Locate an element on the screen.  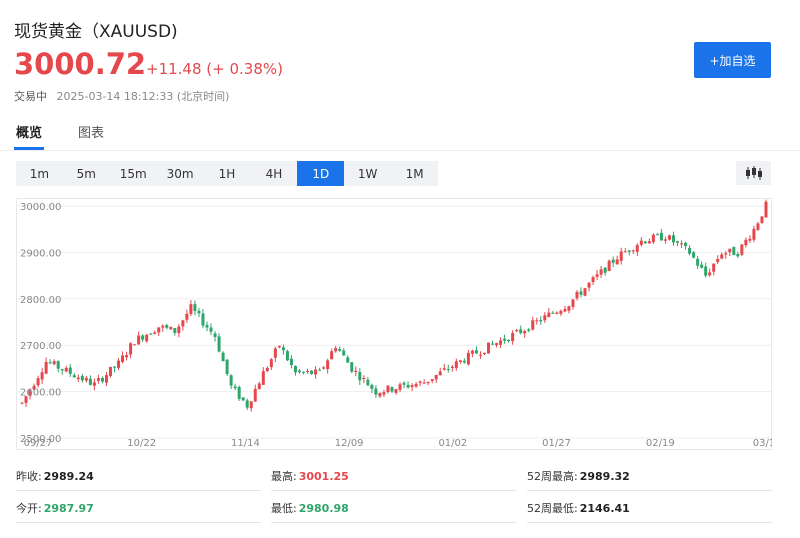
chart-type-button is located at coordinates (753, 173).